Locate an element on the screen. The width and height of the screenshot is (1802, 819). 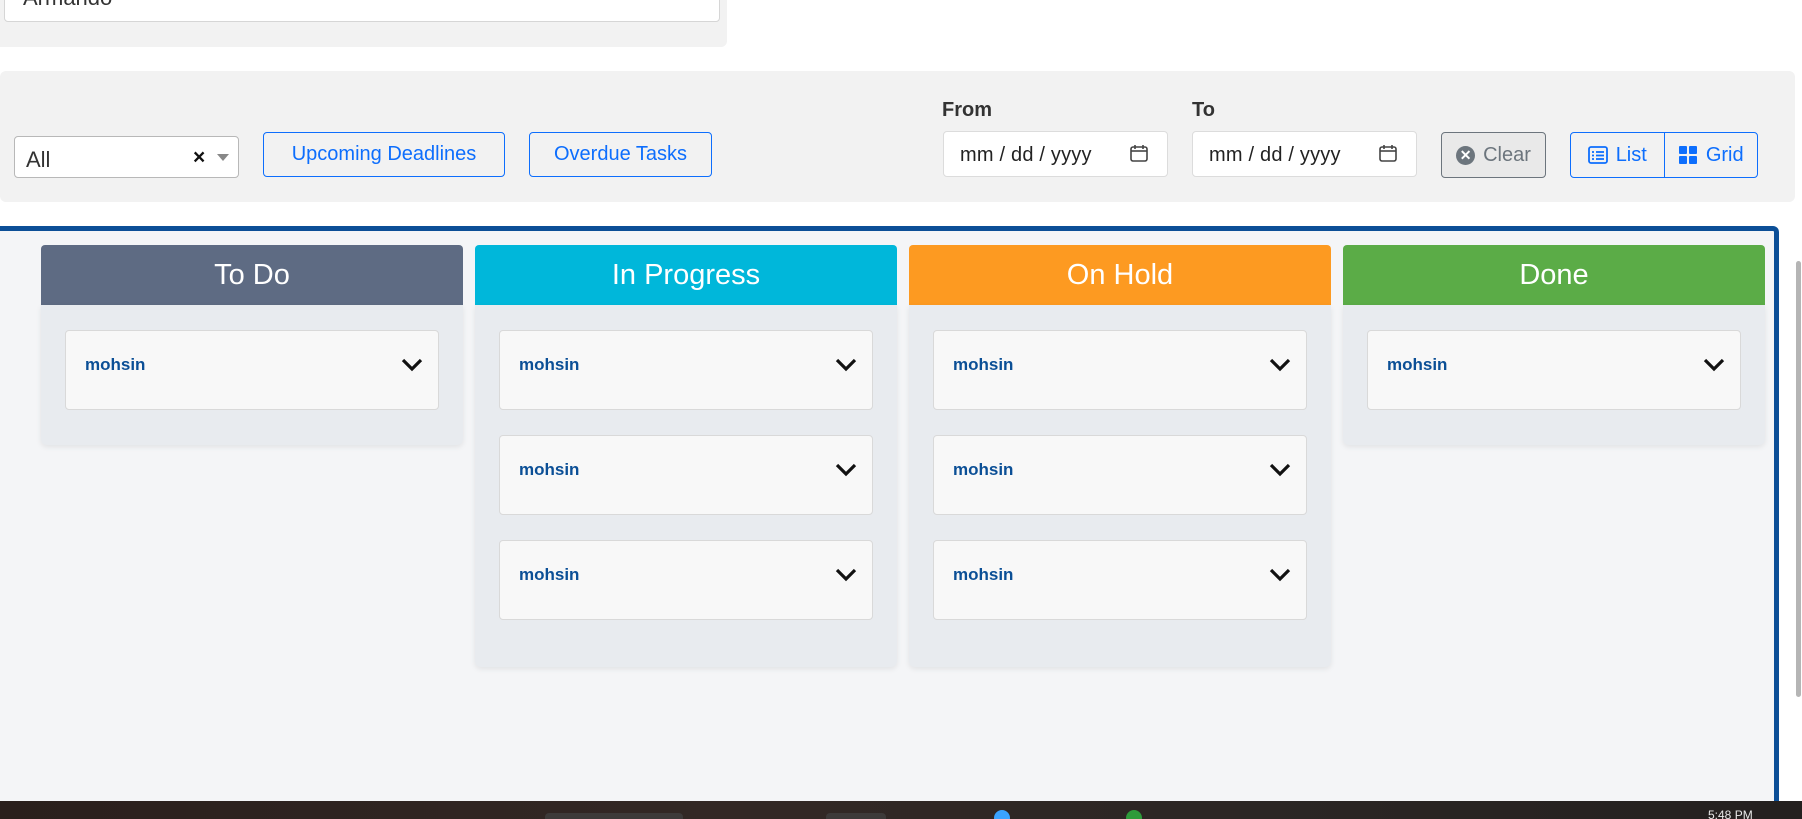
column-on-hold: On Hold mohsin mohsin mohsin is located at coordinates (1120, 456).